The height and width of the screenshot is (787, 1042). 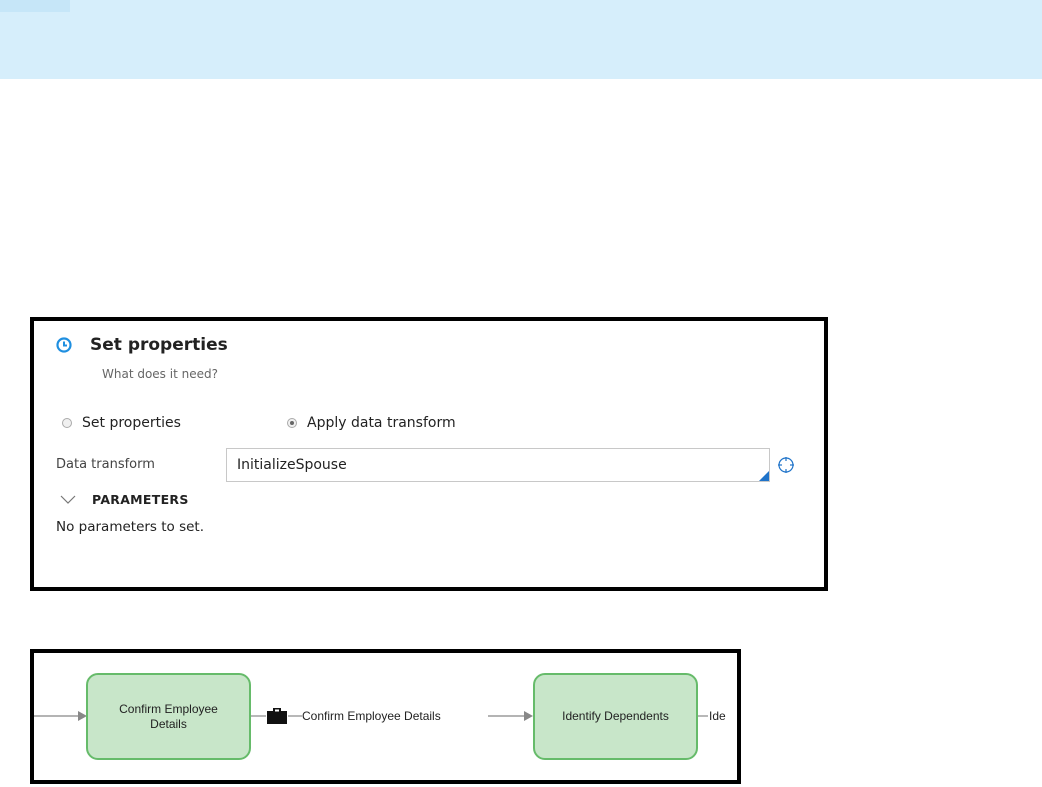 I want to click on parameters-label: PARAMETERS, so click(x=140, y=499).